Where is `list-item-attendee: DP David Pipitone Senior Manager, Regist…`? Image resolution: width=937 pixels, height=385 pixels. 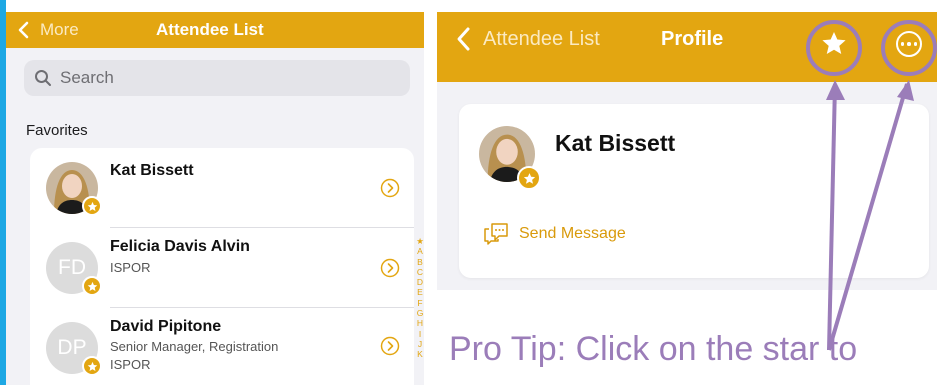
list-item-attendee: DP David Pipitone Senior Manager, Regist… is located at coordinates (222, 346).